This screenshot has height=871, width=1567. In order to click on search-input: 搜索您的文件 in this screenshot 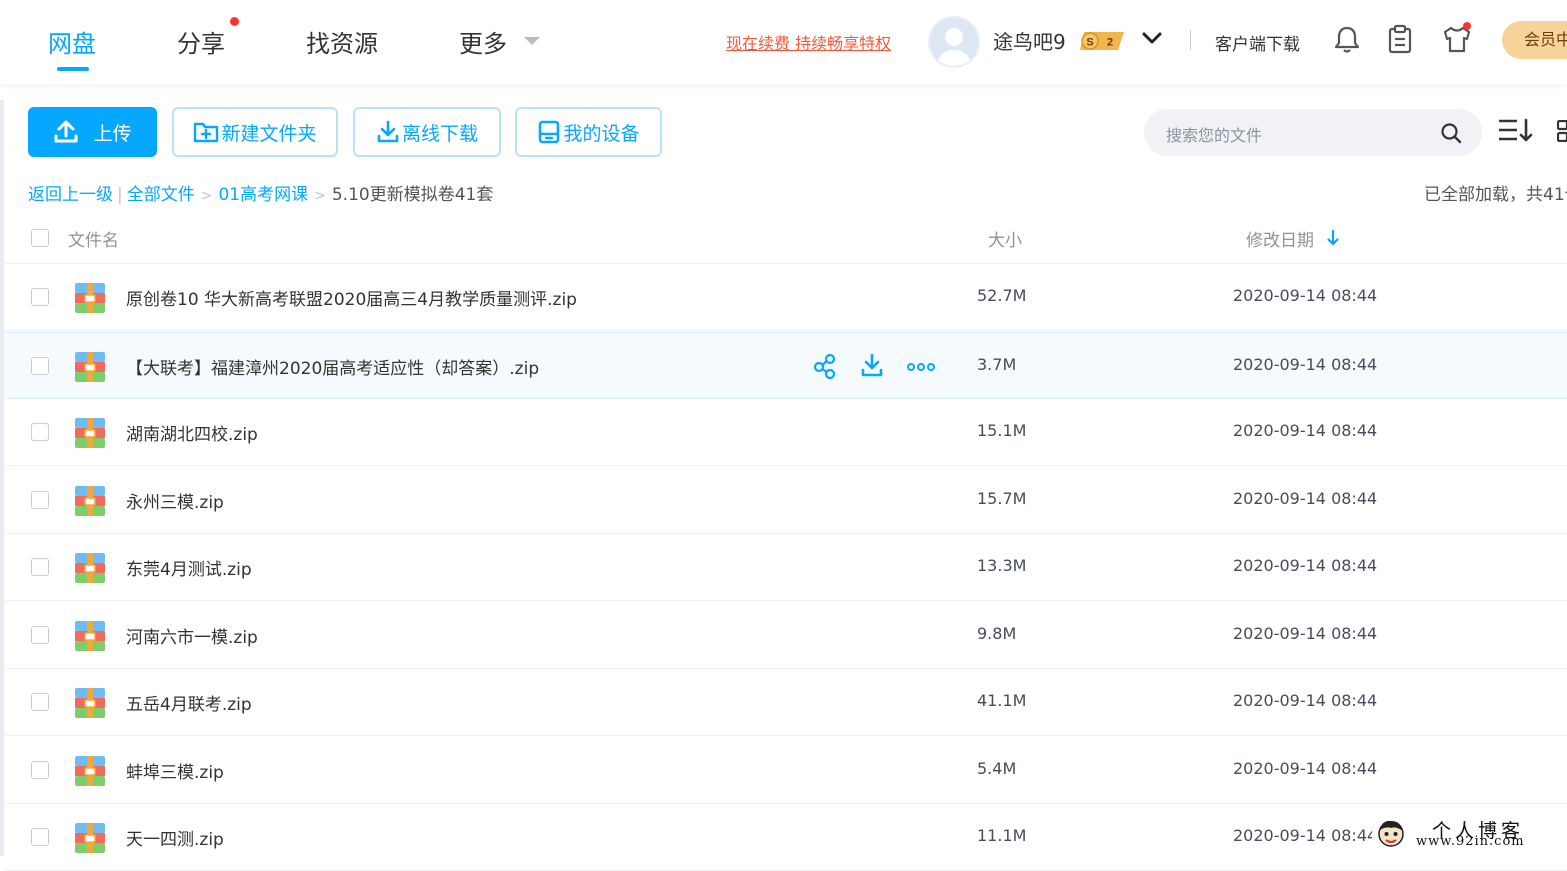, I will do `click(1313, 132)`.